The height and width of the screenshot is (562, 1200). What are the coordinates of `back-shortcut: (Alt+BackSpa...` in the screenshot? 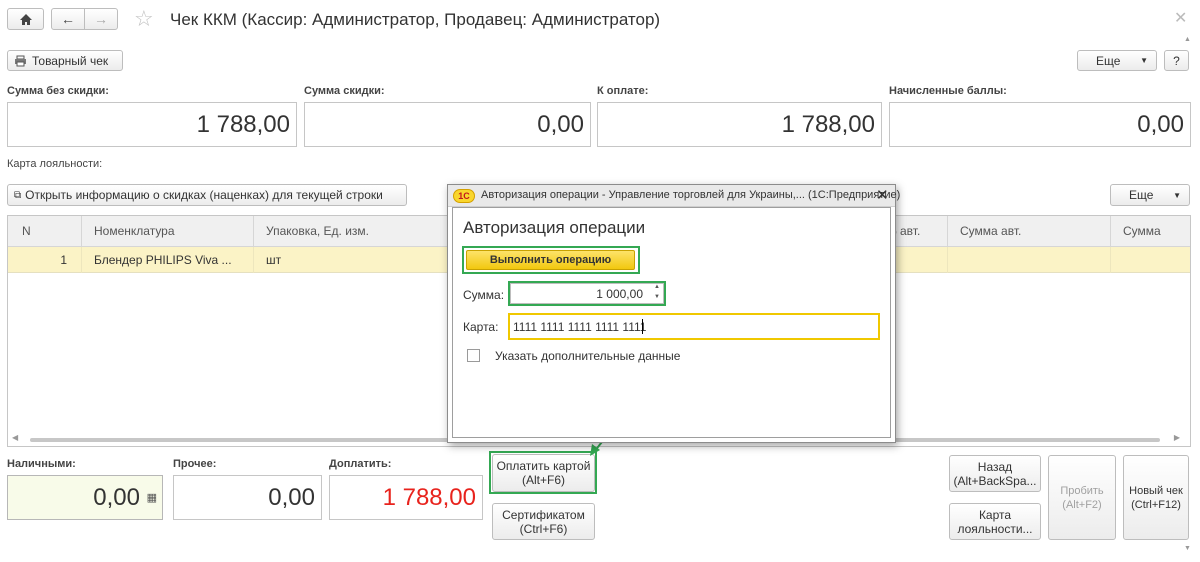 It's located at (995, 480).